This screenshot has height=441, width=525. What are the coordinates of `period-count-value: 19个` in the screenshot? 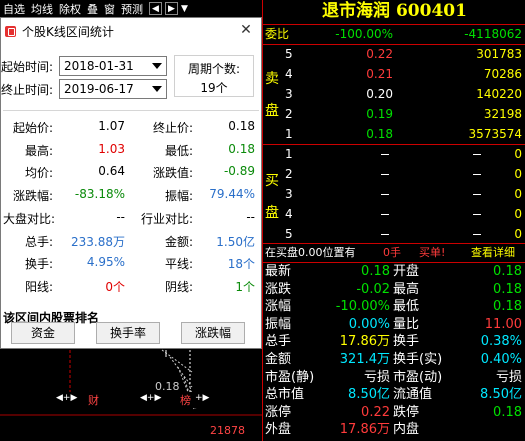 It's located at (214, 88).